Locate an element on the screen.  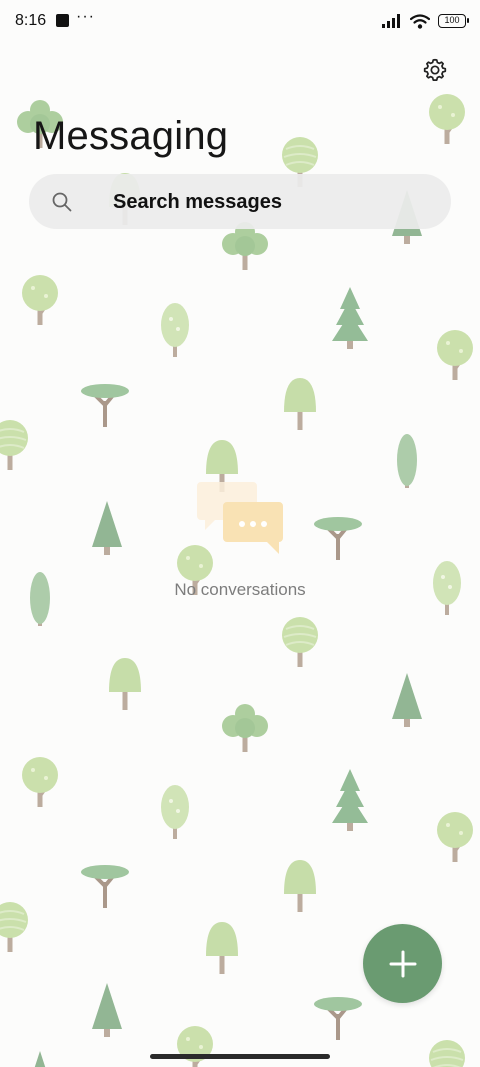
settings-button is located at coordinates (435, 70).